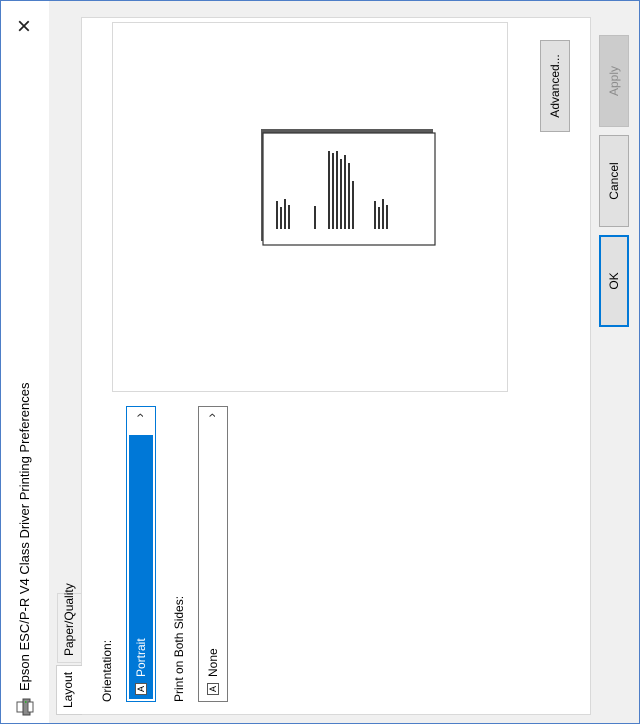  I want to click on orientation-label: Orientation:, so click(107, 670).